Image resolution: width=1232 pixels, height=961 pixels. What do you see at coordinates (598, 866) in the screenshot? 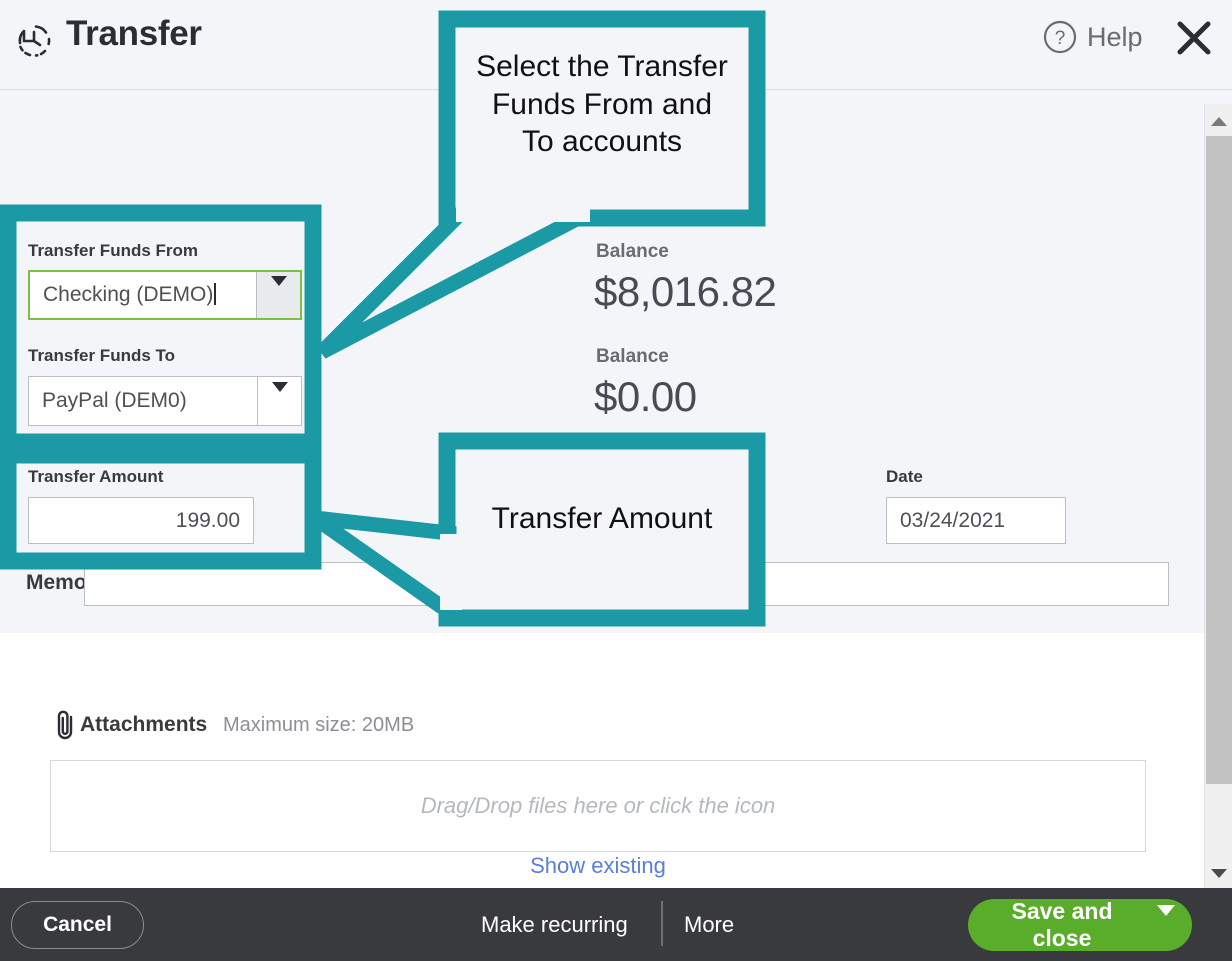
I see `show-existing-link: Show existing` at bounding box center [598, 866].